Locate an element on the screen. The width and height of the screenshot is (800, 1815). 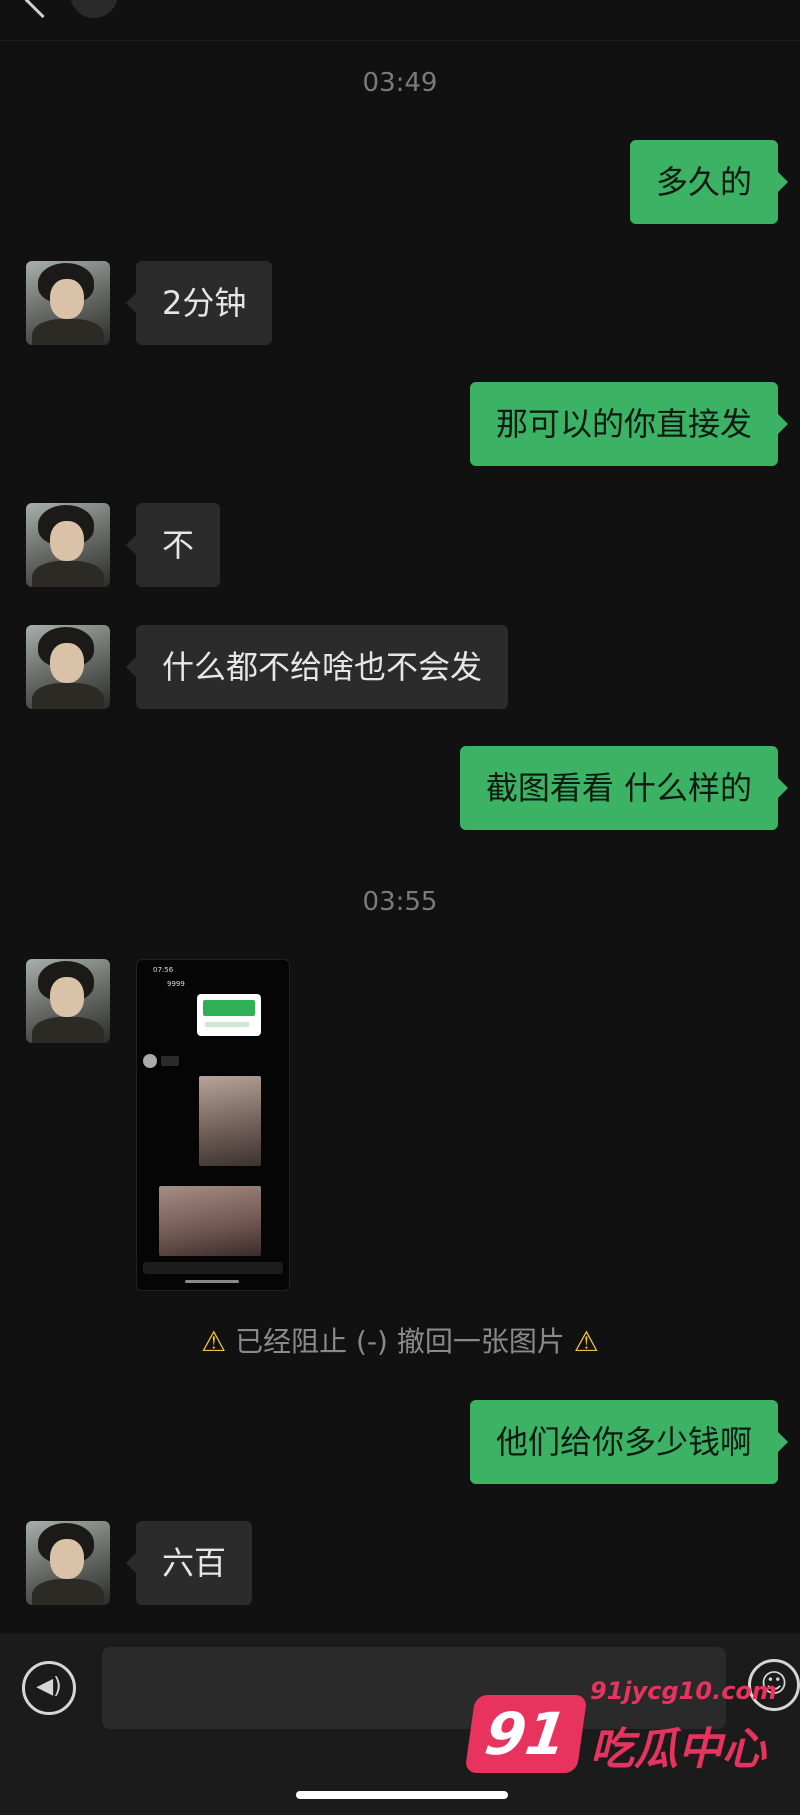
embedded-input-bar is located at coordinates (213, 1268).